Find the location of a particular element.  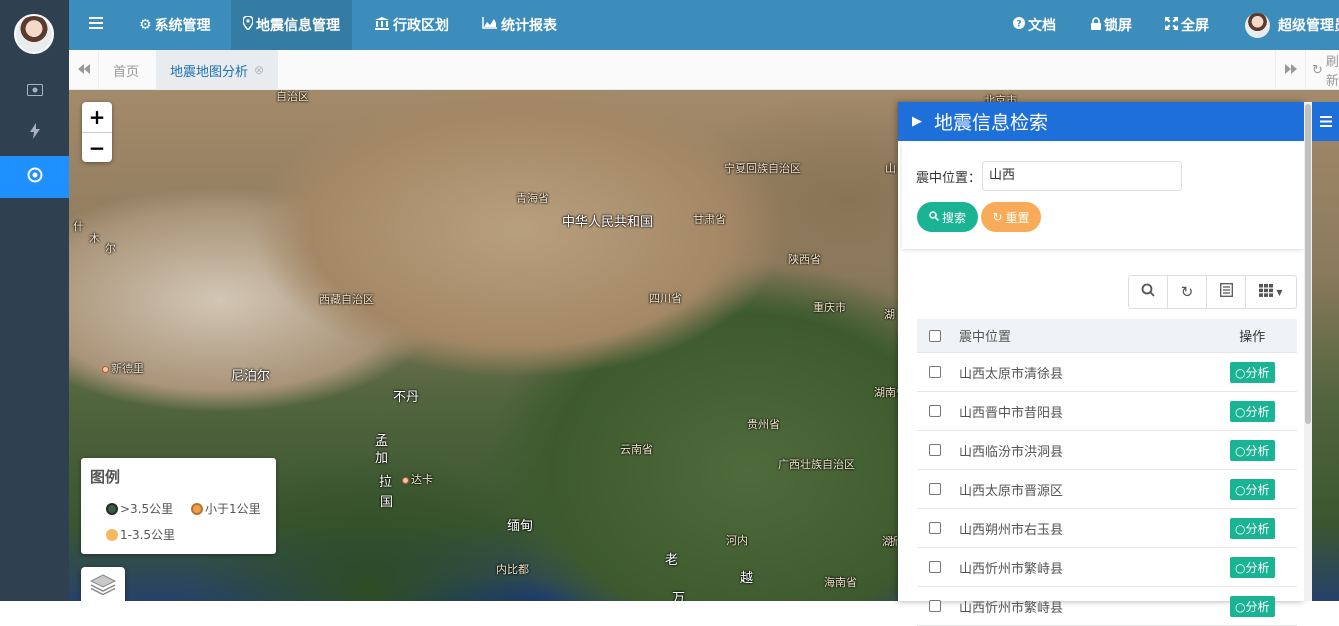

sidebar-item-bullseye is located at coordinates (34, 177).